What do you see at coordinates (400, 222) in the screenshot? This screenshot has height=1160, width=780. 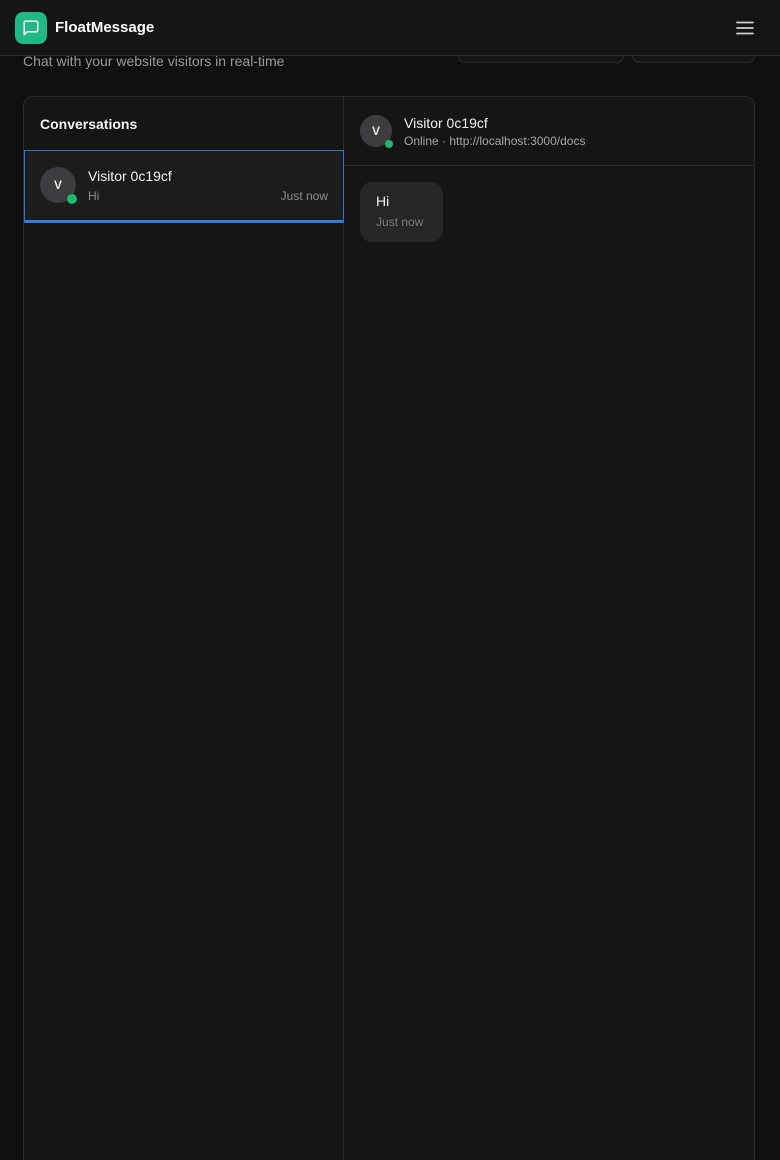 I see `message-time: Just now` at bounding box center [400, 222].